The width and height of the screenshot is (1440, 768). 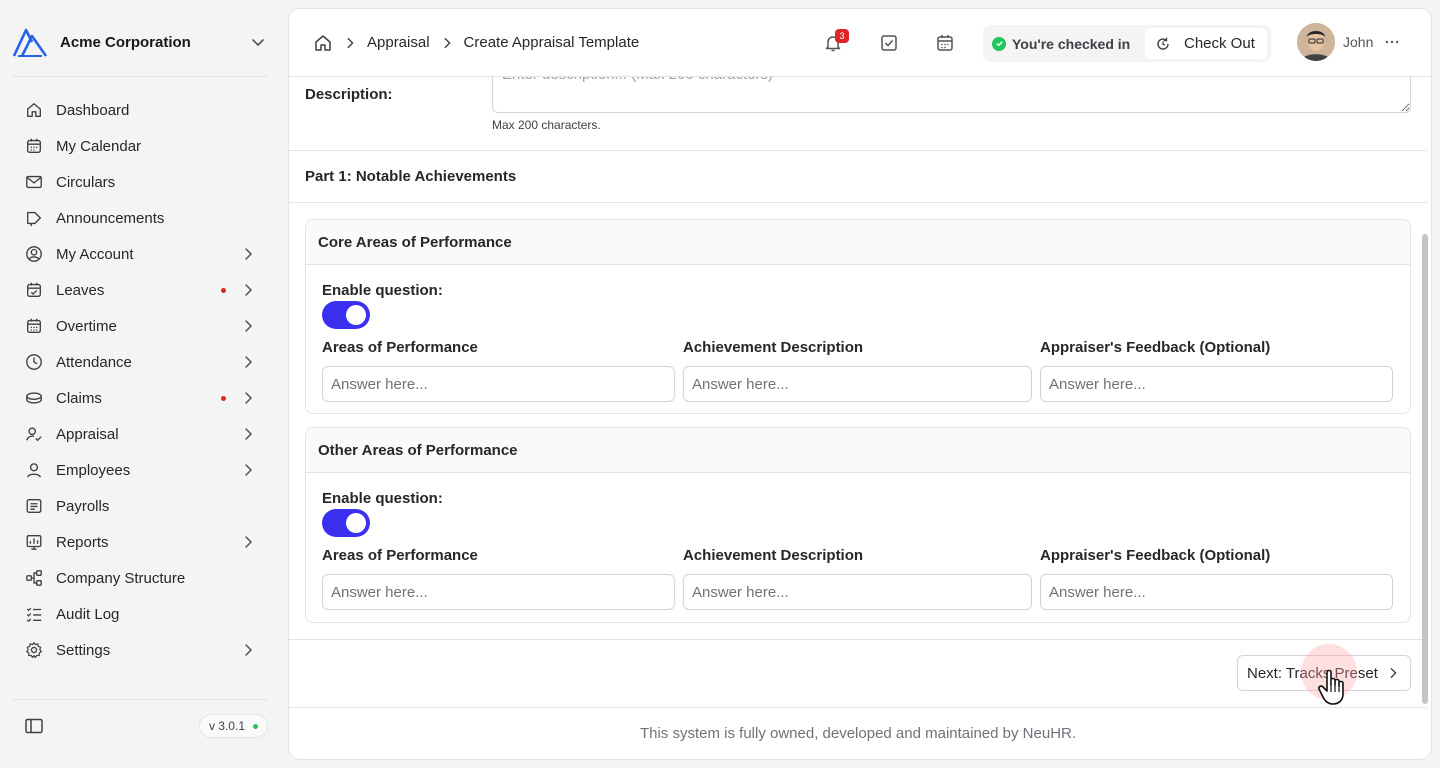 What do you see at coordinates (34, 362) in the screenshot?
I see `clock-icon` at bounding box center [34, 362].